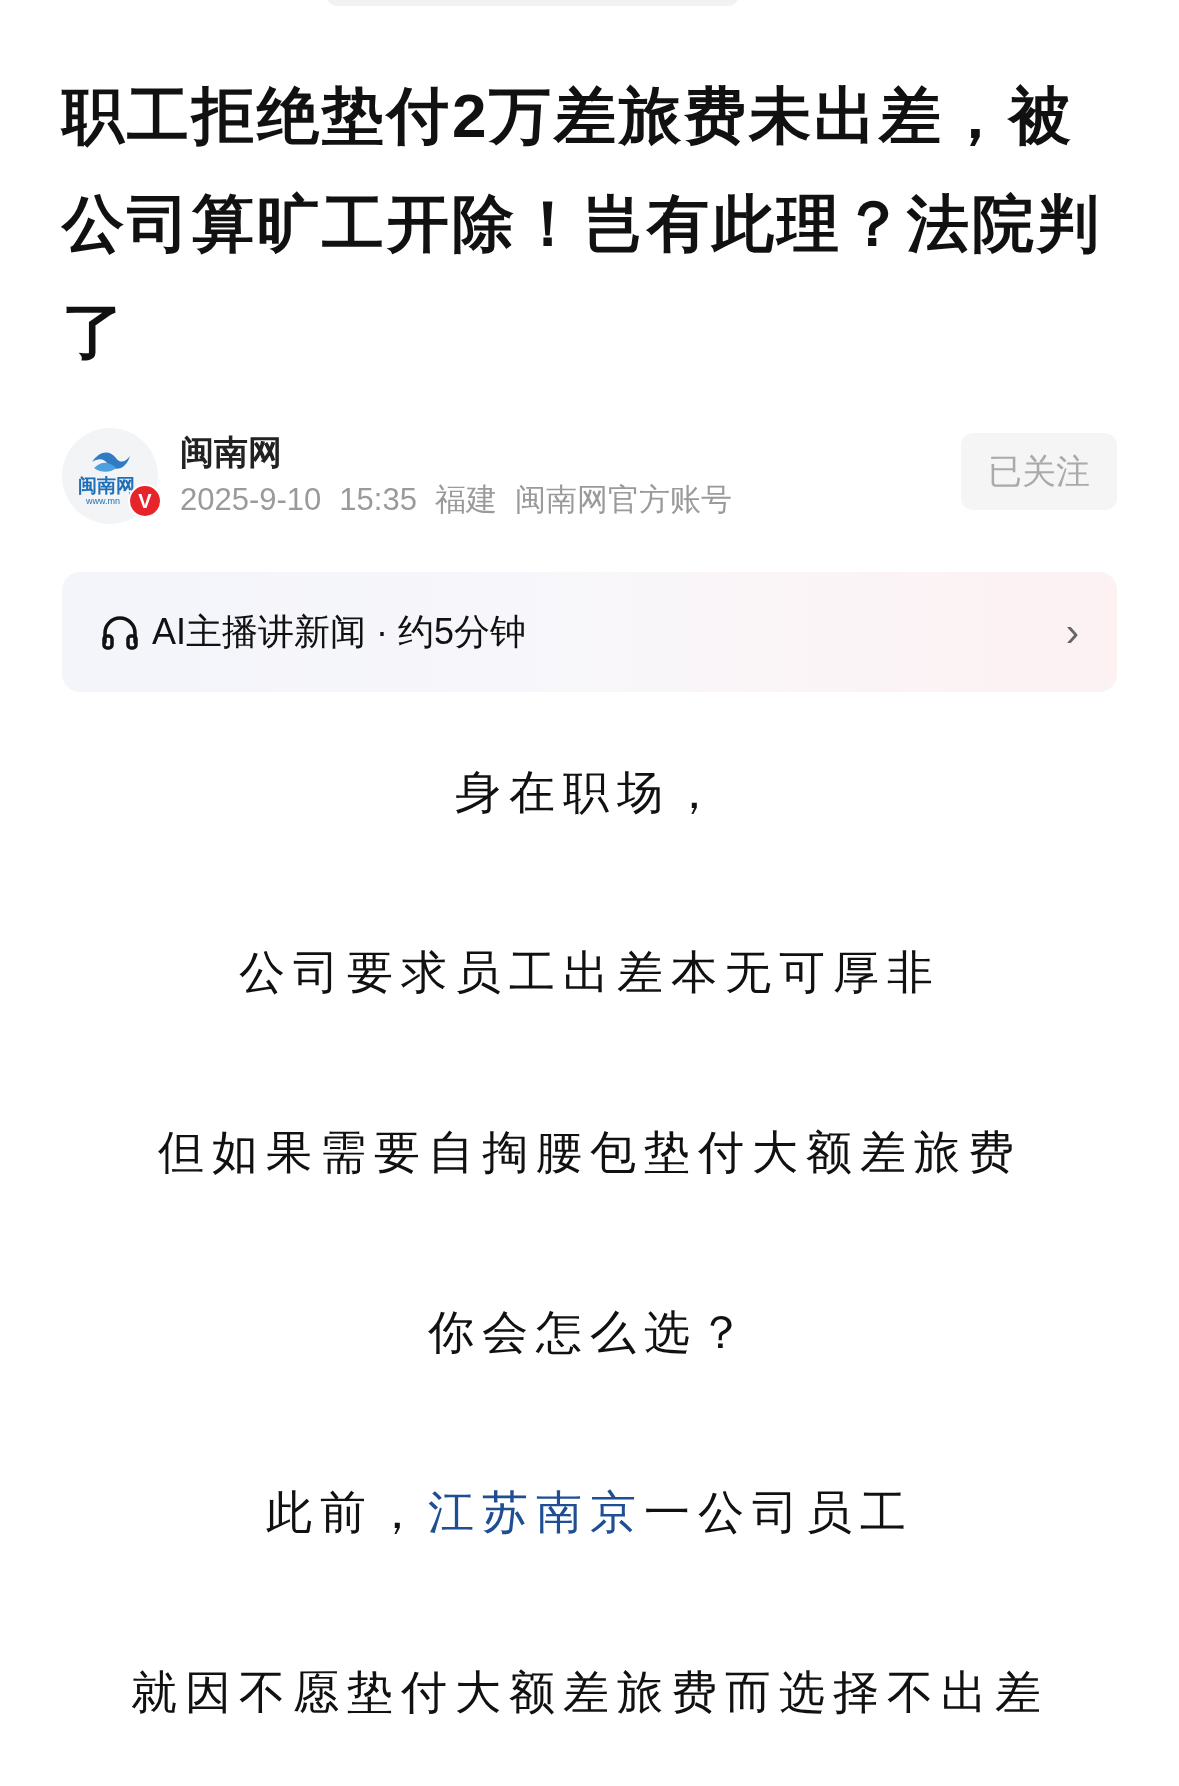 This screenshot has width=1179, height=1786. I want to click on article-paragraph: 你会怎么选？, so click(589, 1332).